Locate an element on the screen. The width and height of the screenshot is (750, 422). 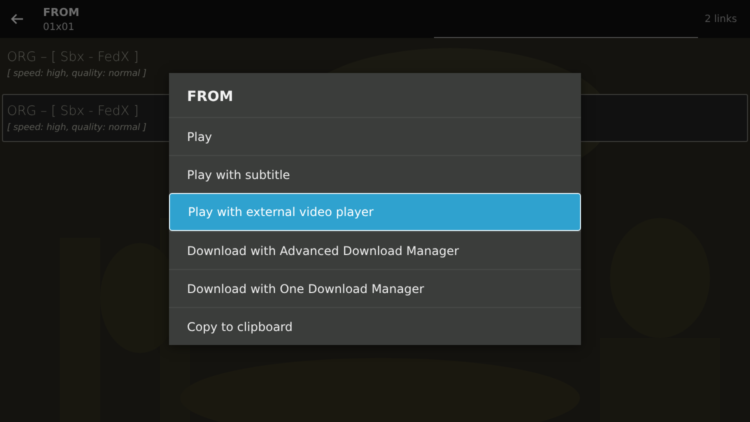
link-count: 2 links is located at coordinates (720, 19).